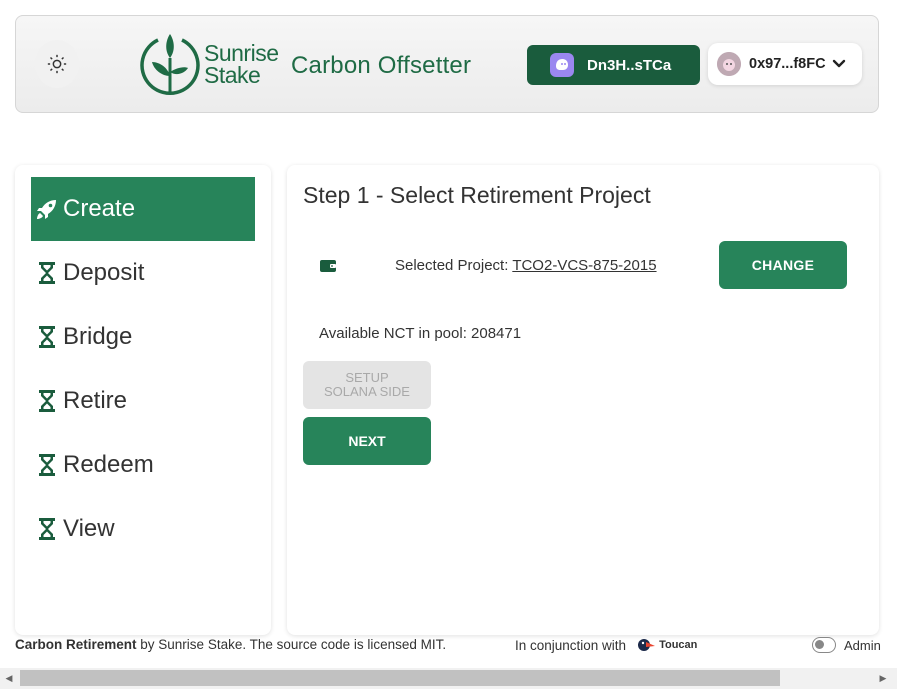 This screenshot has width=897, height=689. I want to click on next-button: NEXT, so click(367, 441).